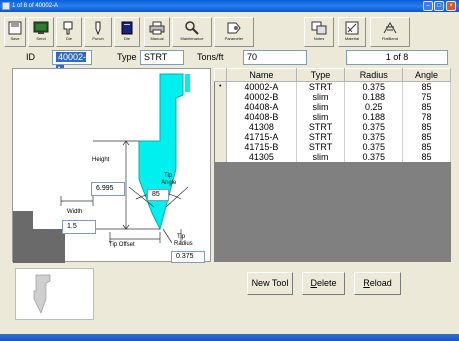  What do you see at coordinates (426, 117) in the screenshot?
I see `angle-cell: 78` at bounding box center [426, 117].